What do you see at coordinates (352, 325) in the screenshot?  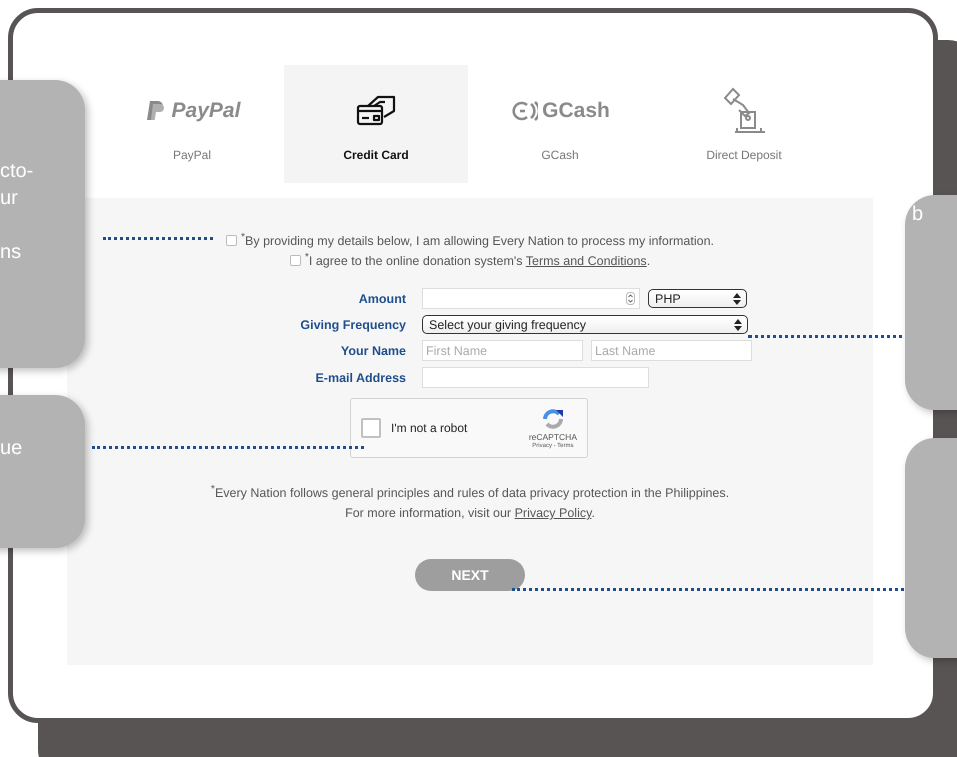 I see `field-label: Giving Frequency` at bounding box center [352, 325].